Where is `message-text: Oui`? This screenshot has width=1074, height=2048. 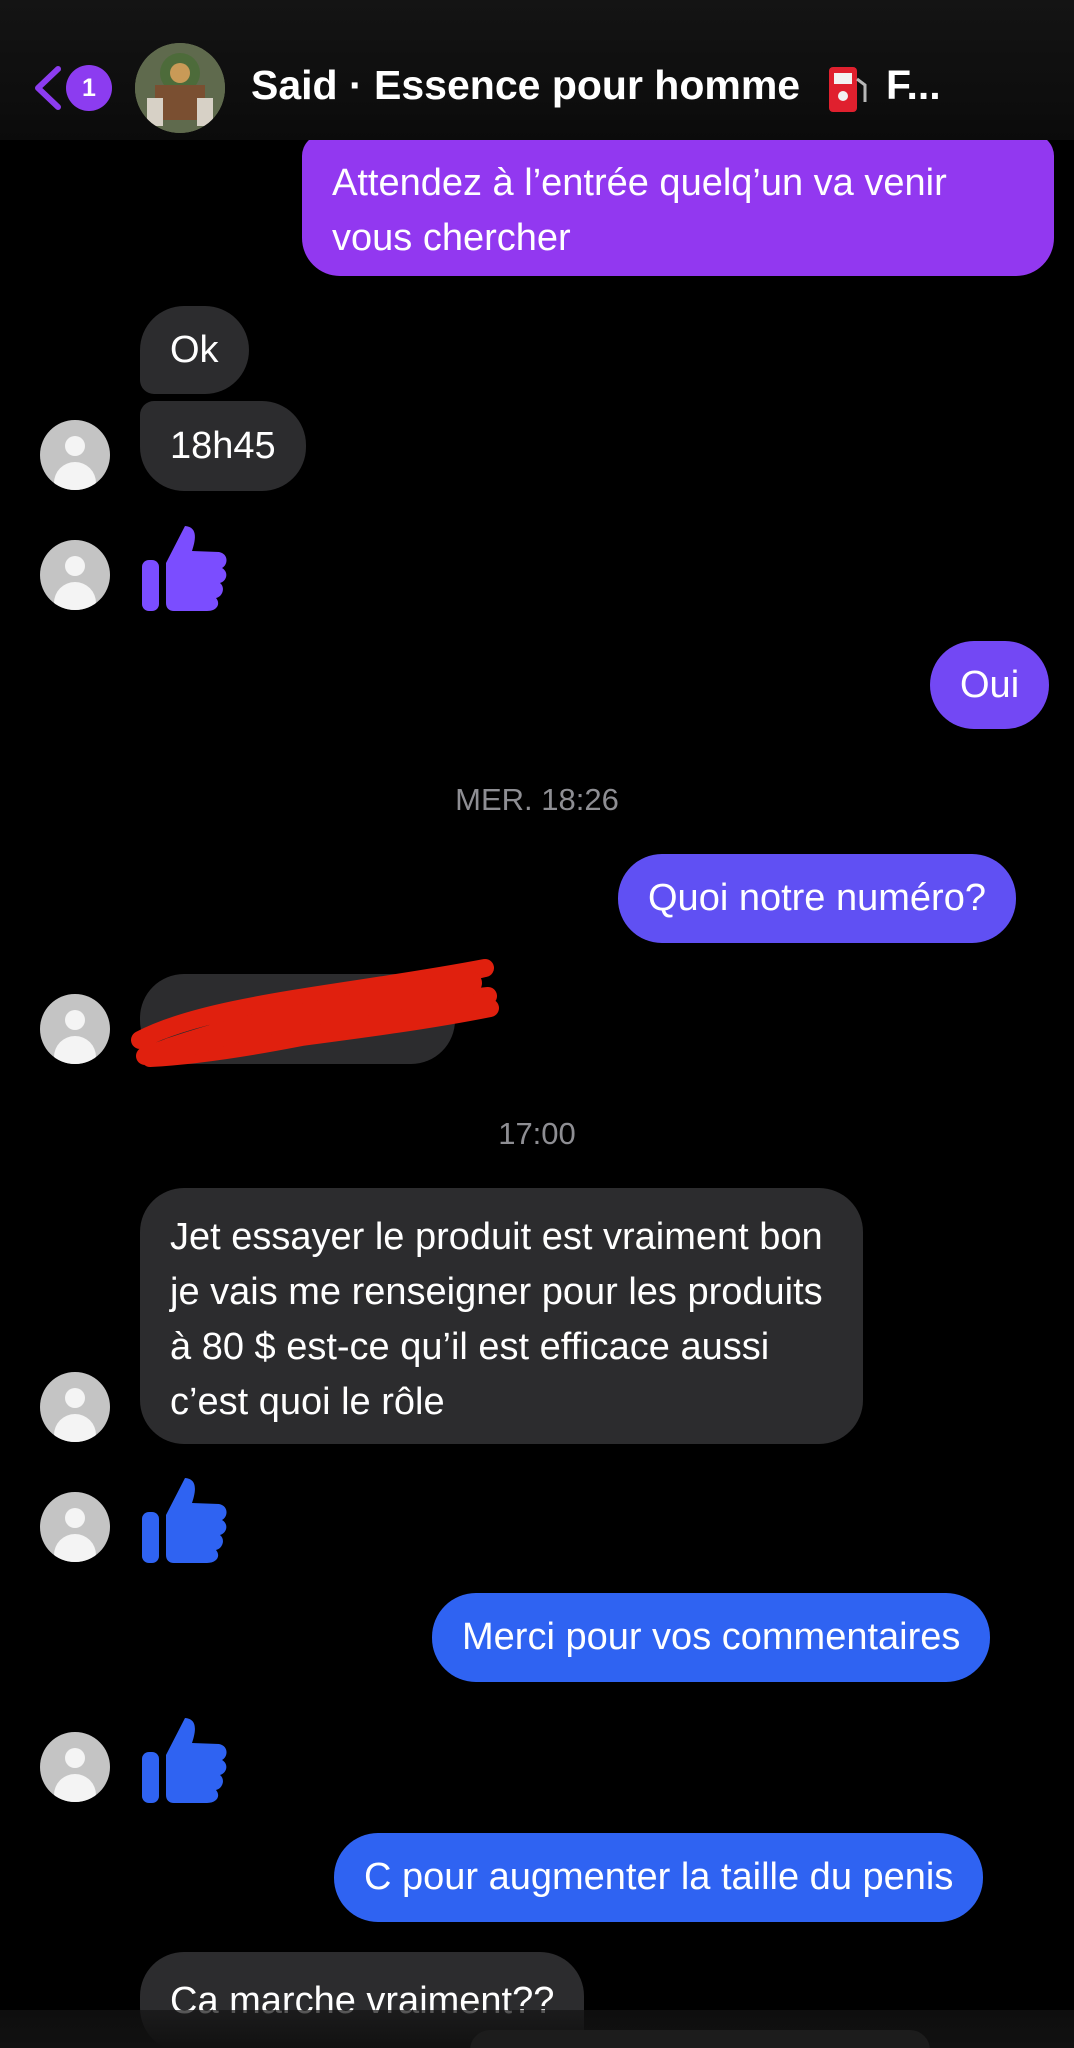 message-text: Oui is located at coordinates (990, 684).